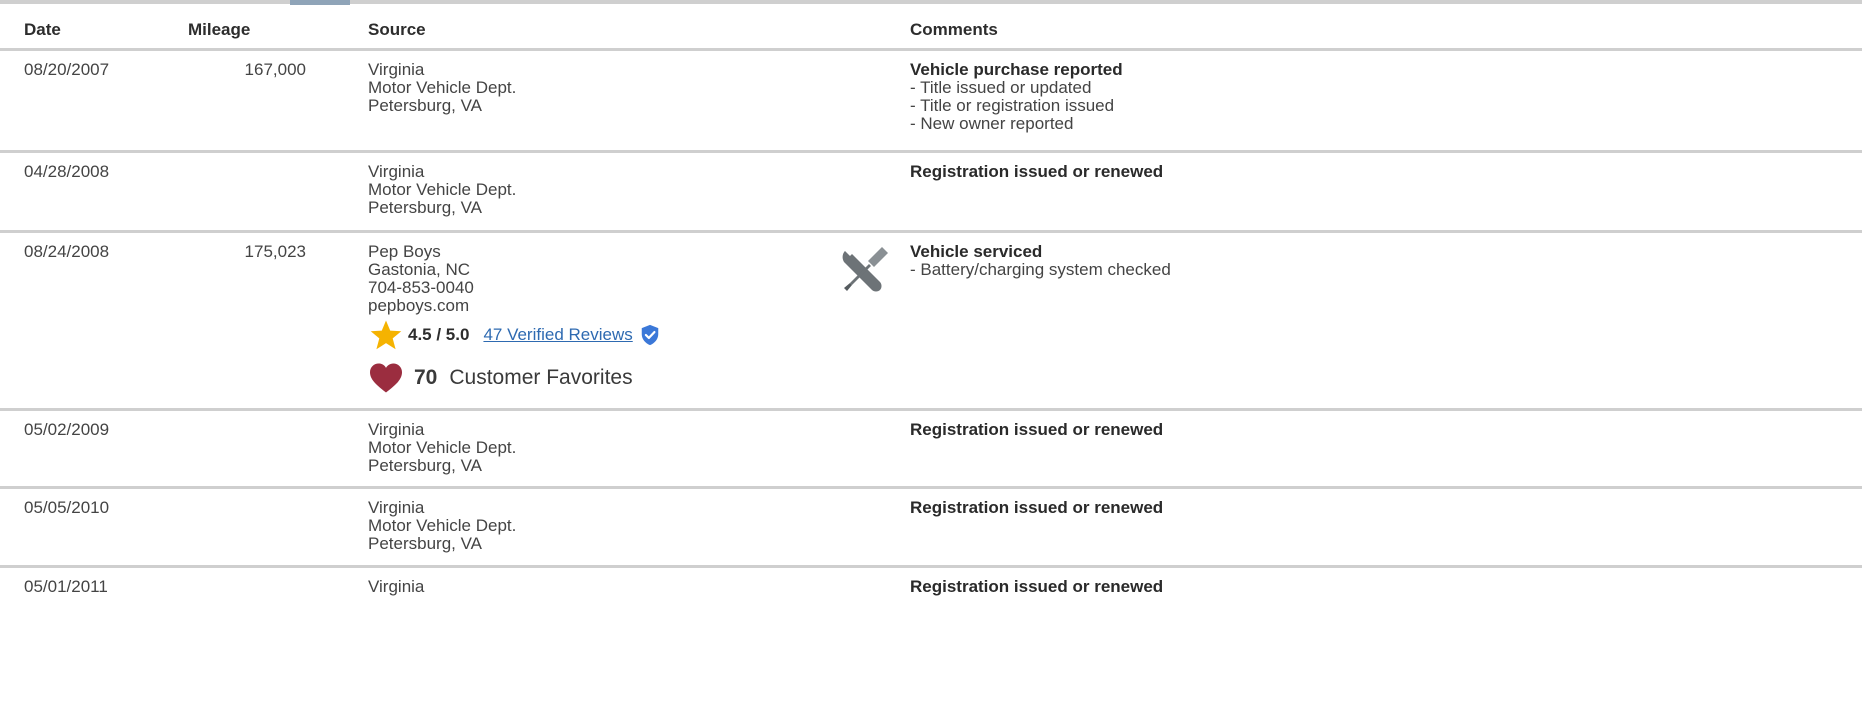 The width and height of the screenshot is (1862, 709). I want to click on row-date: 05/02/2009, so click(67, 429).